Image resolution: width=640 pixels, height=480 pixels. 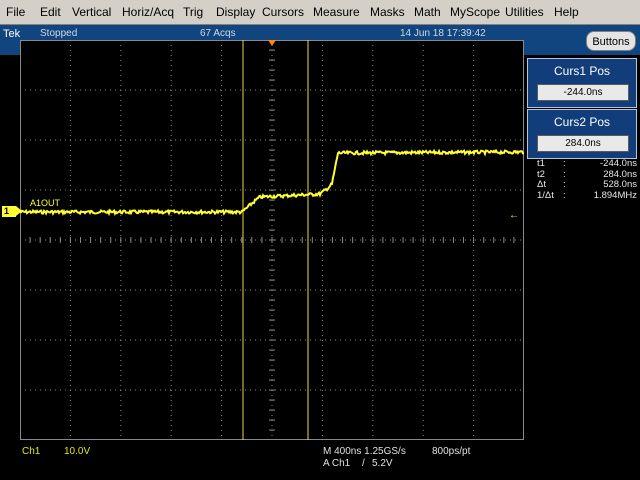 What do you see at coordinates (587, 185) in the screenshot?
I see `readout-row: Δt: 528.0ns` at bounding box center [587, 185].